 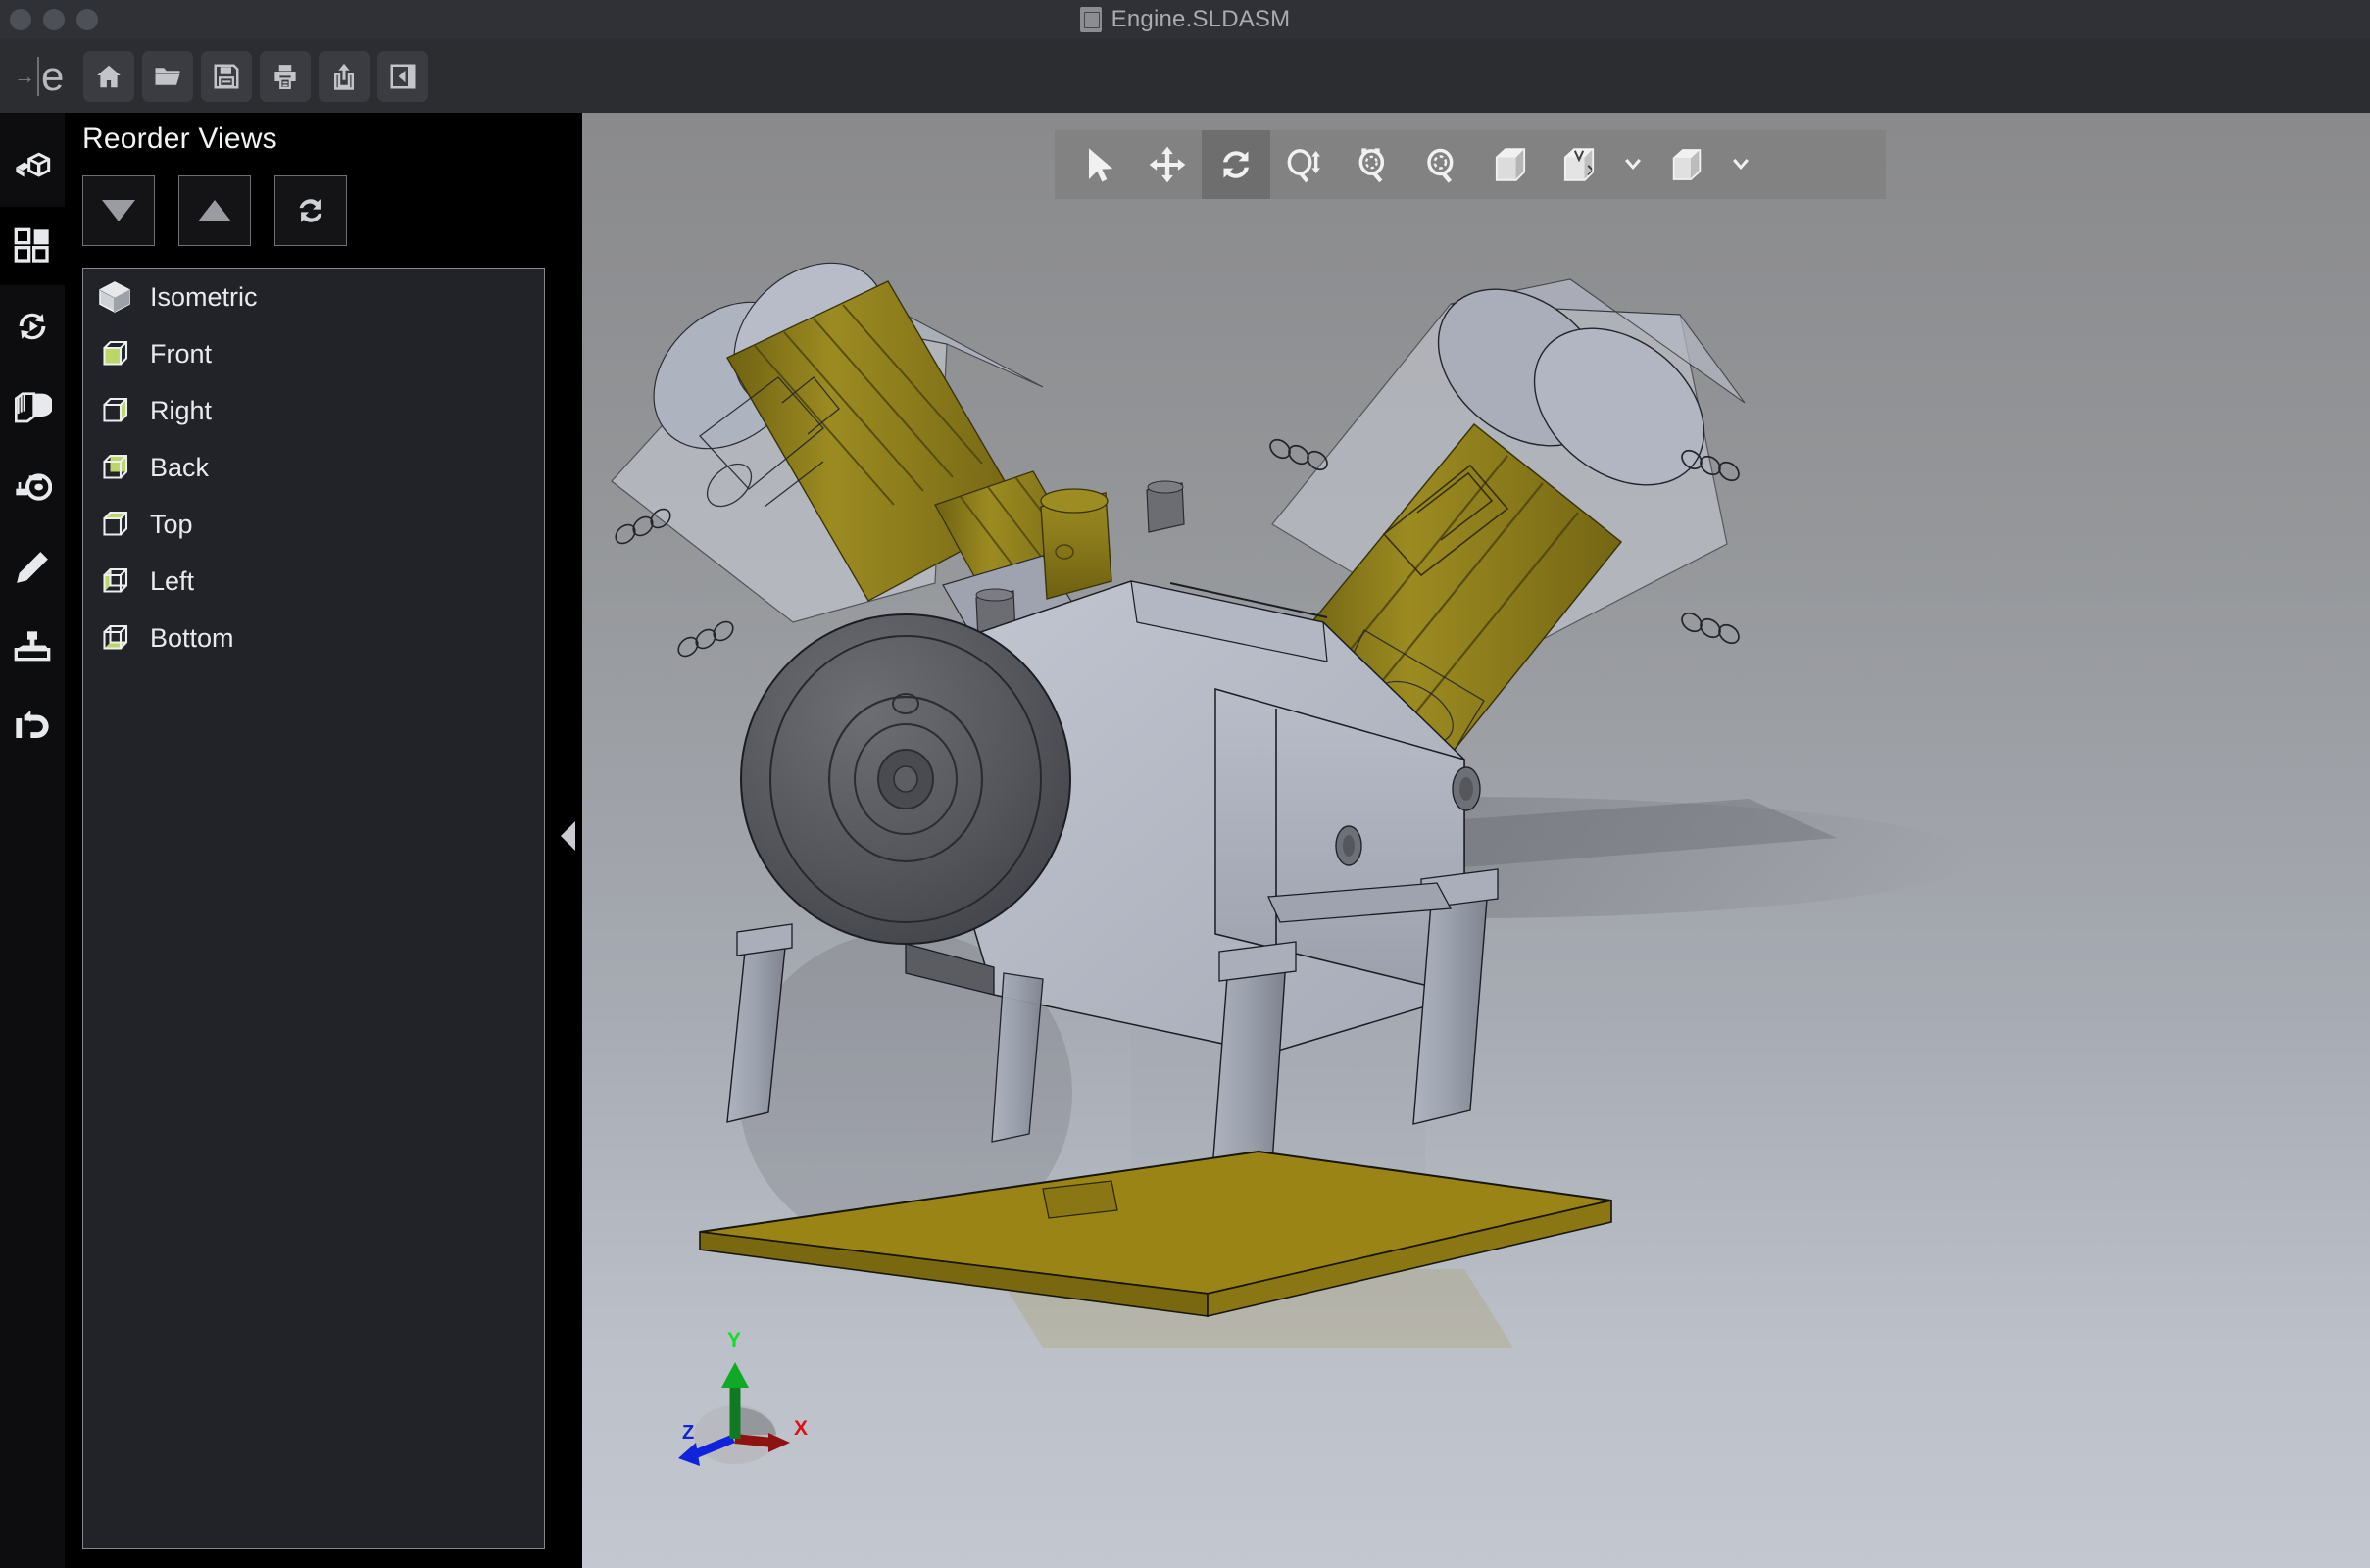 I want to click on view-item-label: Bottom, so click(x=192, y=637).